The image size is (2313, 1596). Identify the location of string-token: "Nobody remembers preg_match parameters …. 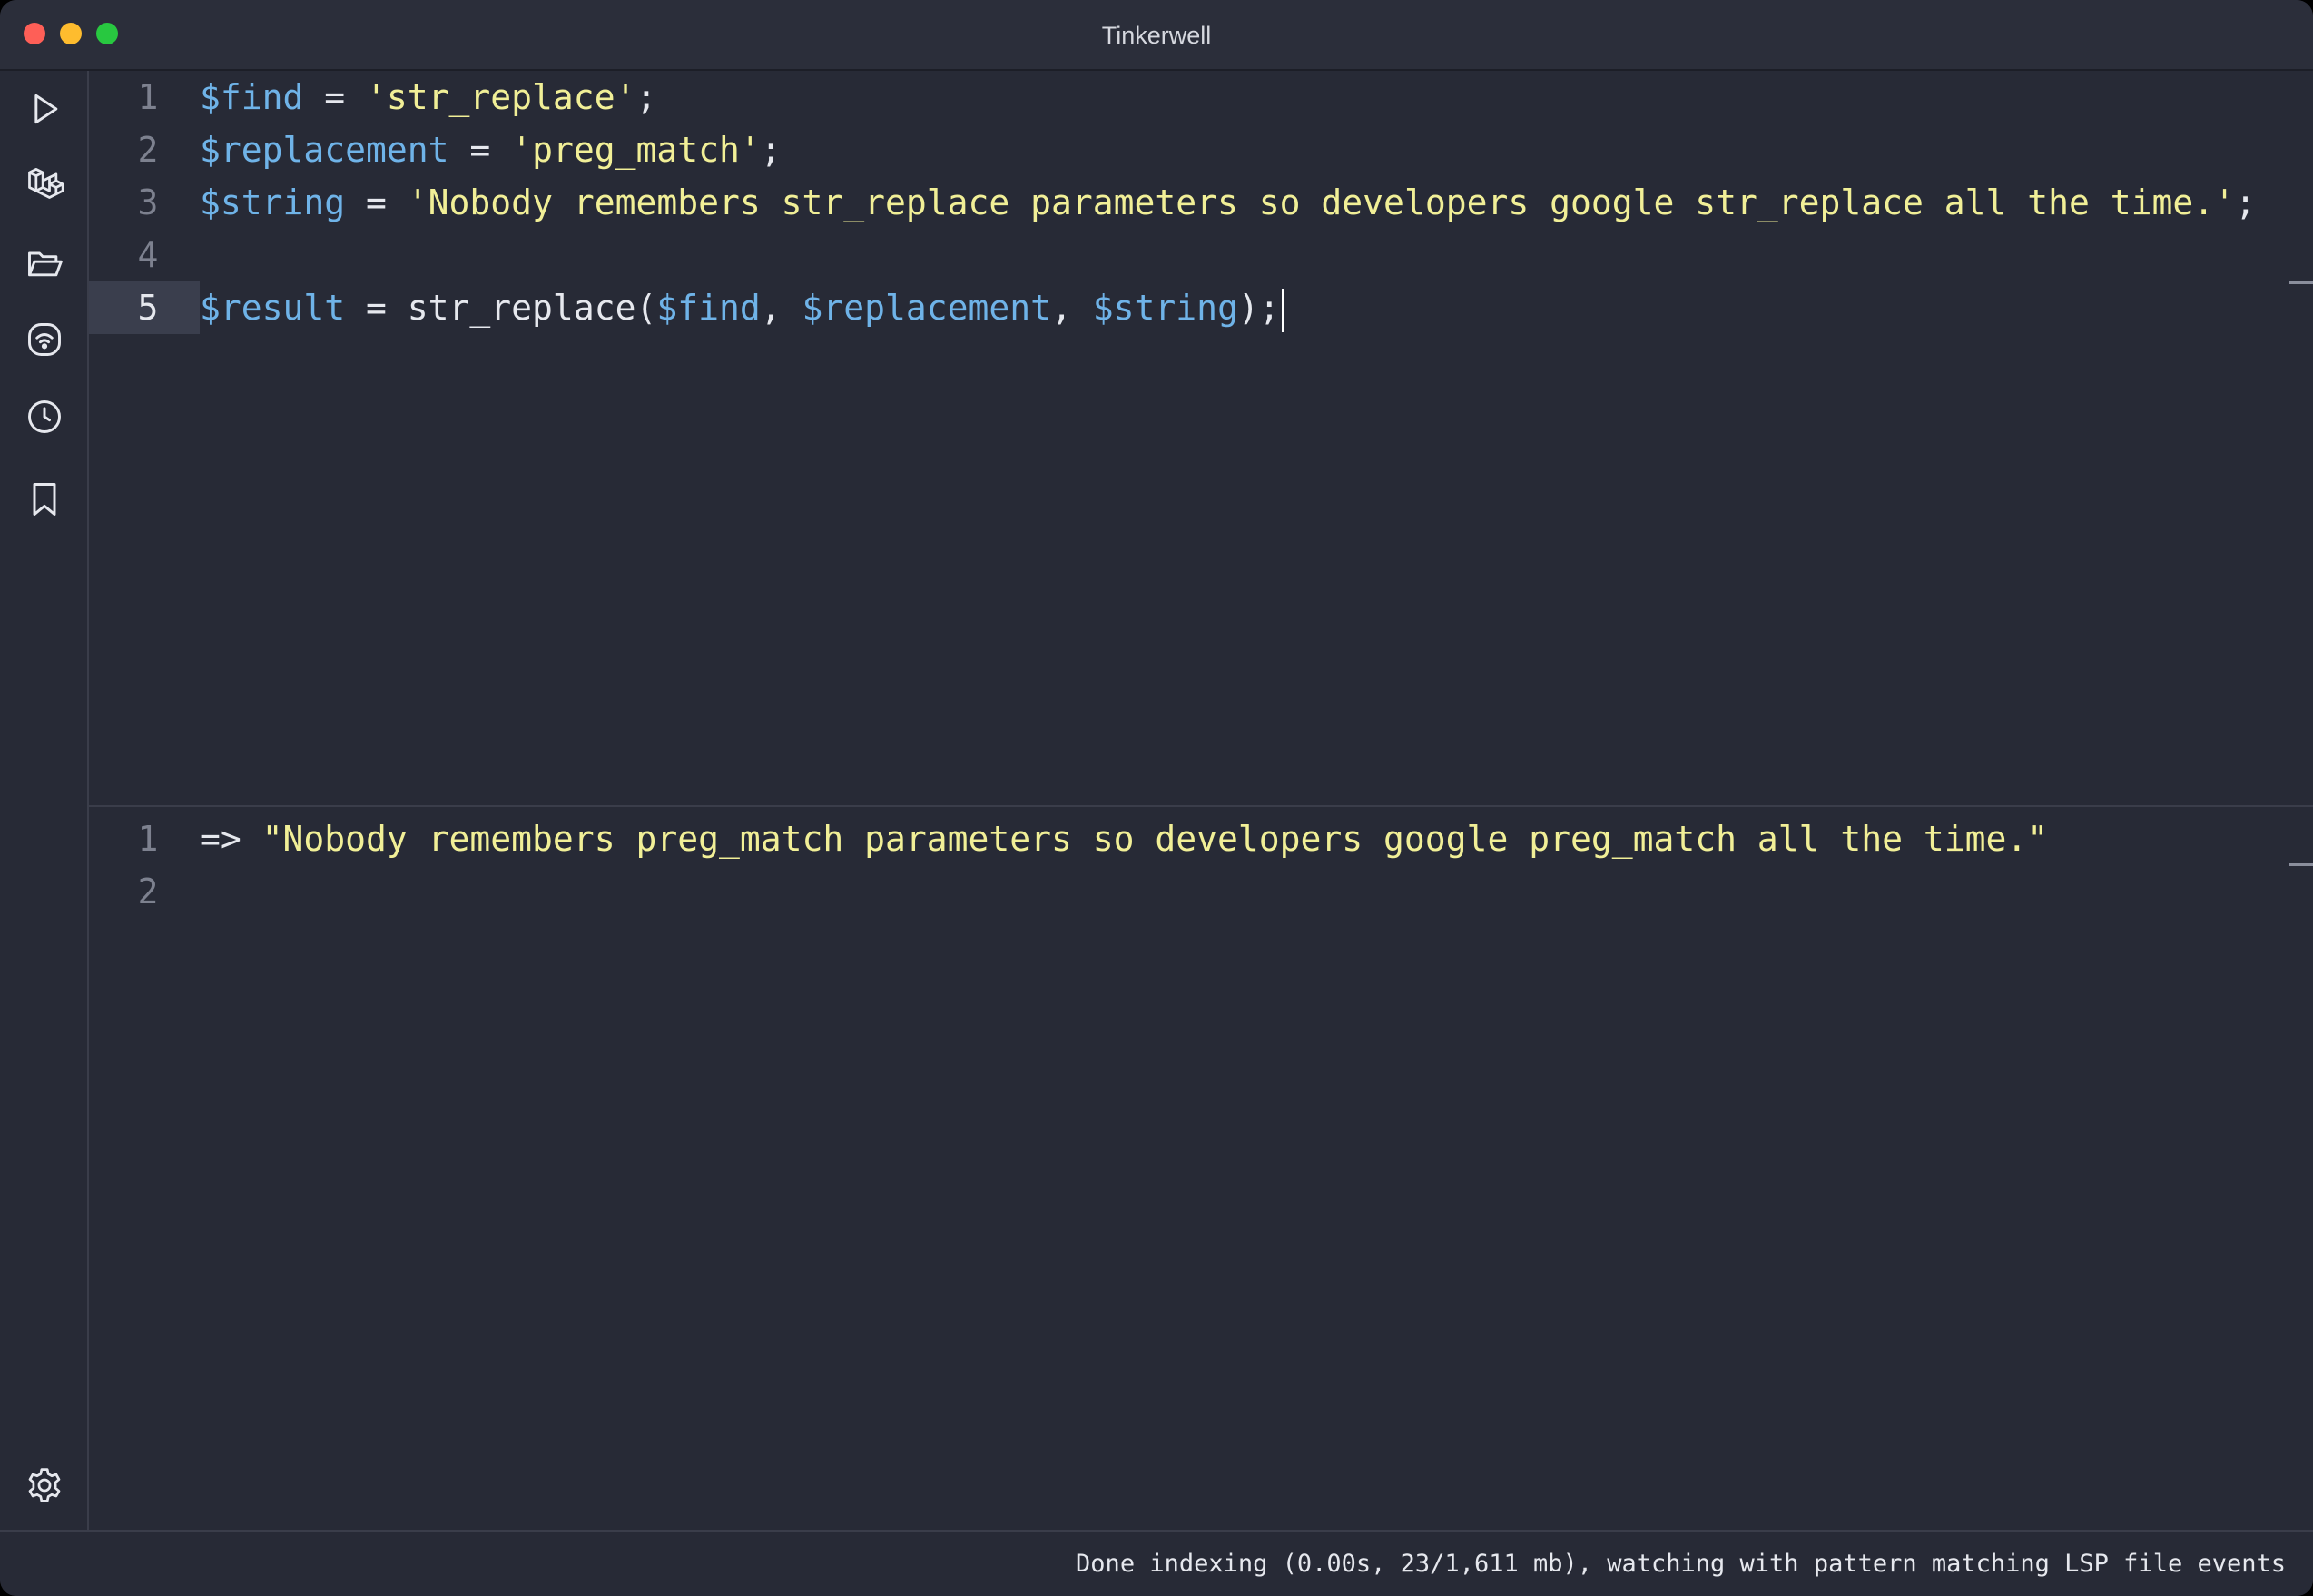
(1155, 839).